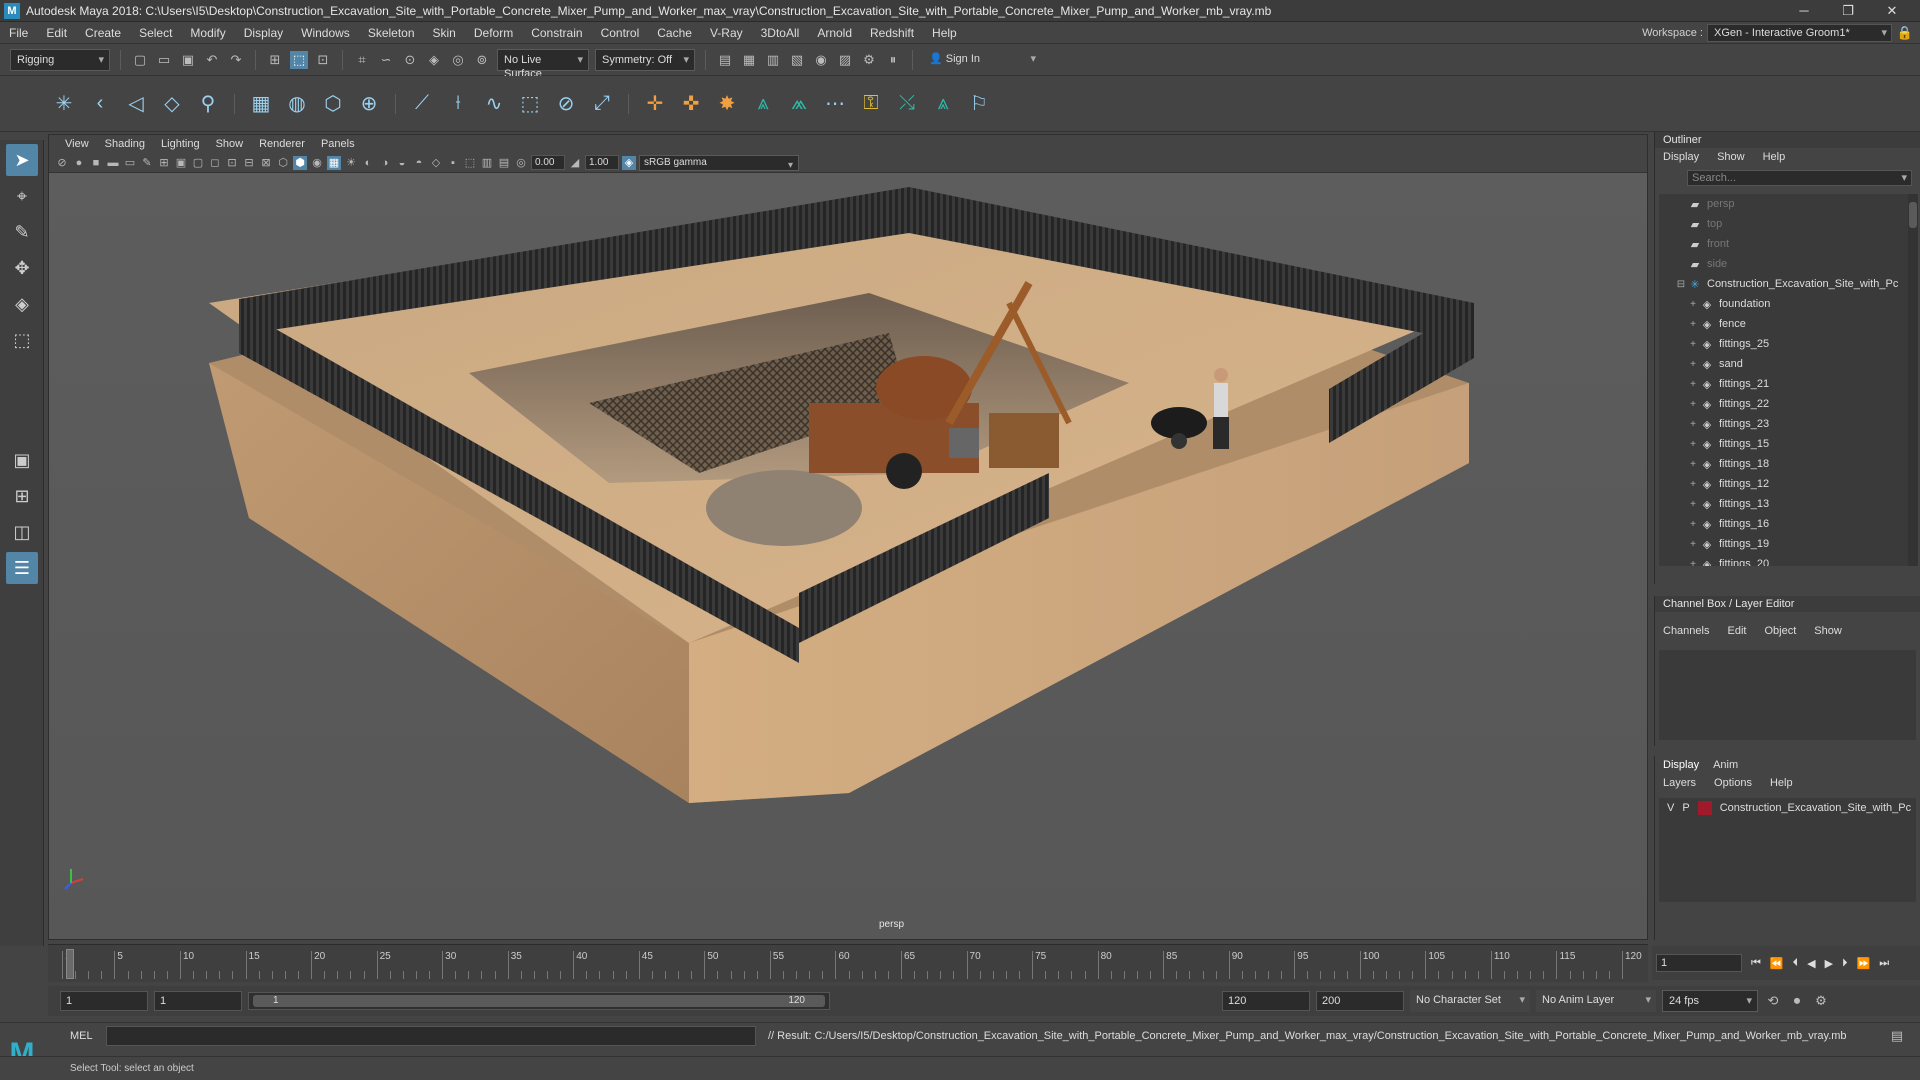 This screenshot has width=1920, height=1080. What do you see at coordinates (434, 60) in the screenshot?
I see `snap-plane-icon: ◈` at bounding box center [434, 60].